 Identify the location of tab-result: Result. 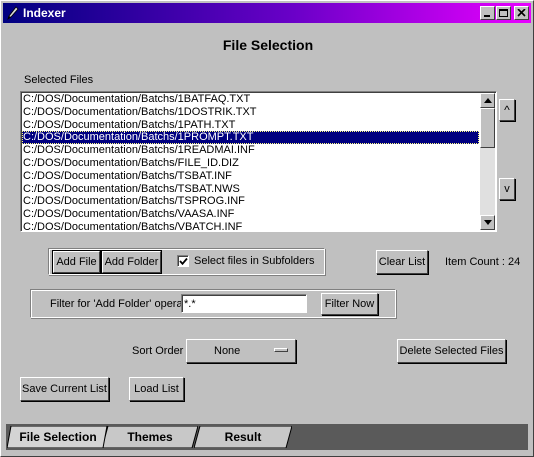
(243, 437).